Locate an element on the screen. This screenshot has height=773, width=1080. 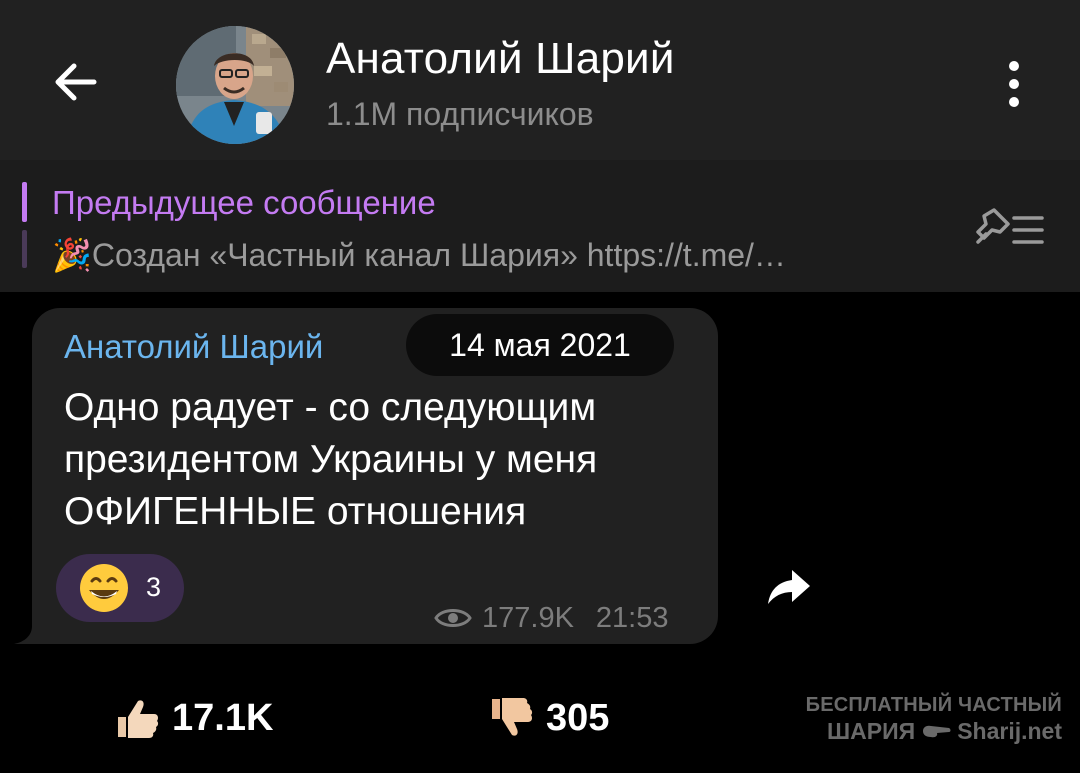
message-line: Одно радует - со следующим is located at coordinates (330, 407).